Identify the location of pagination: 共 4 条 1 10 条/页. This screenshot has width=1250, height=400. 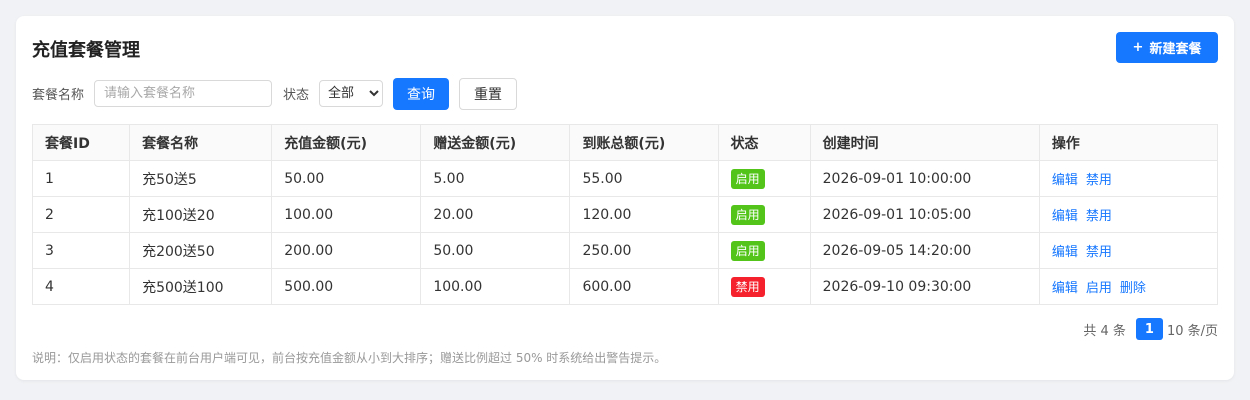
(1150, 329).